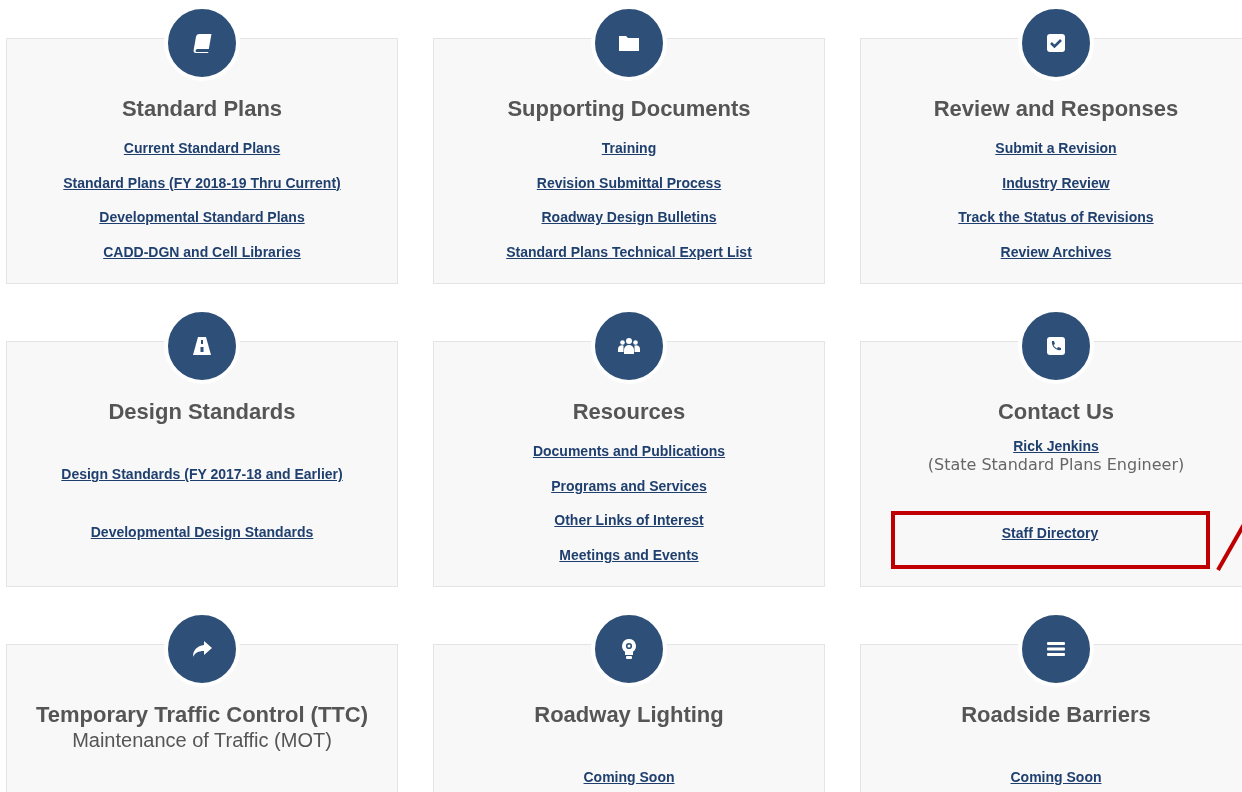 The image size is (1242, 792). Describe the element at coordinates (202, 715) in the screenshot. I see `card-title: Temporary Traffic Control (TTC)` at that location.